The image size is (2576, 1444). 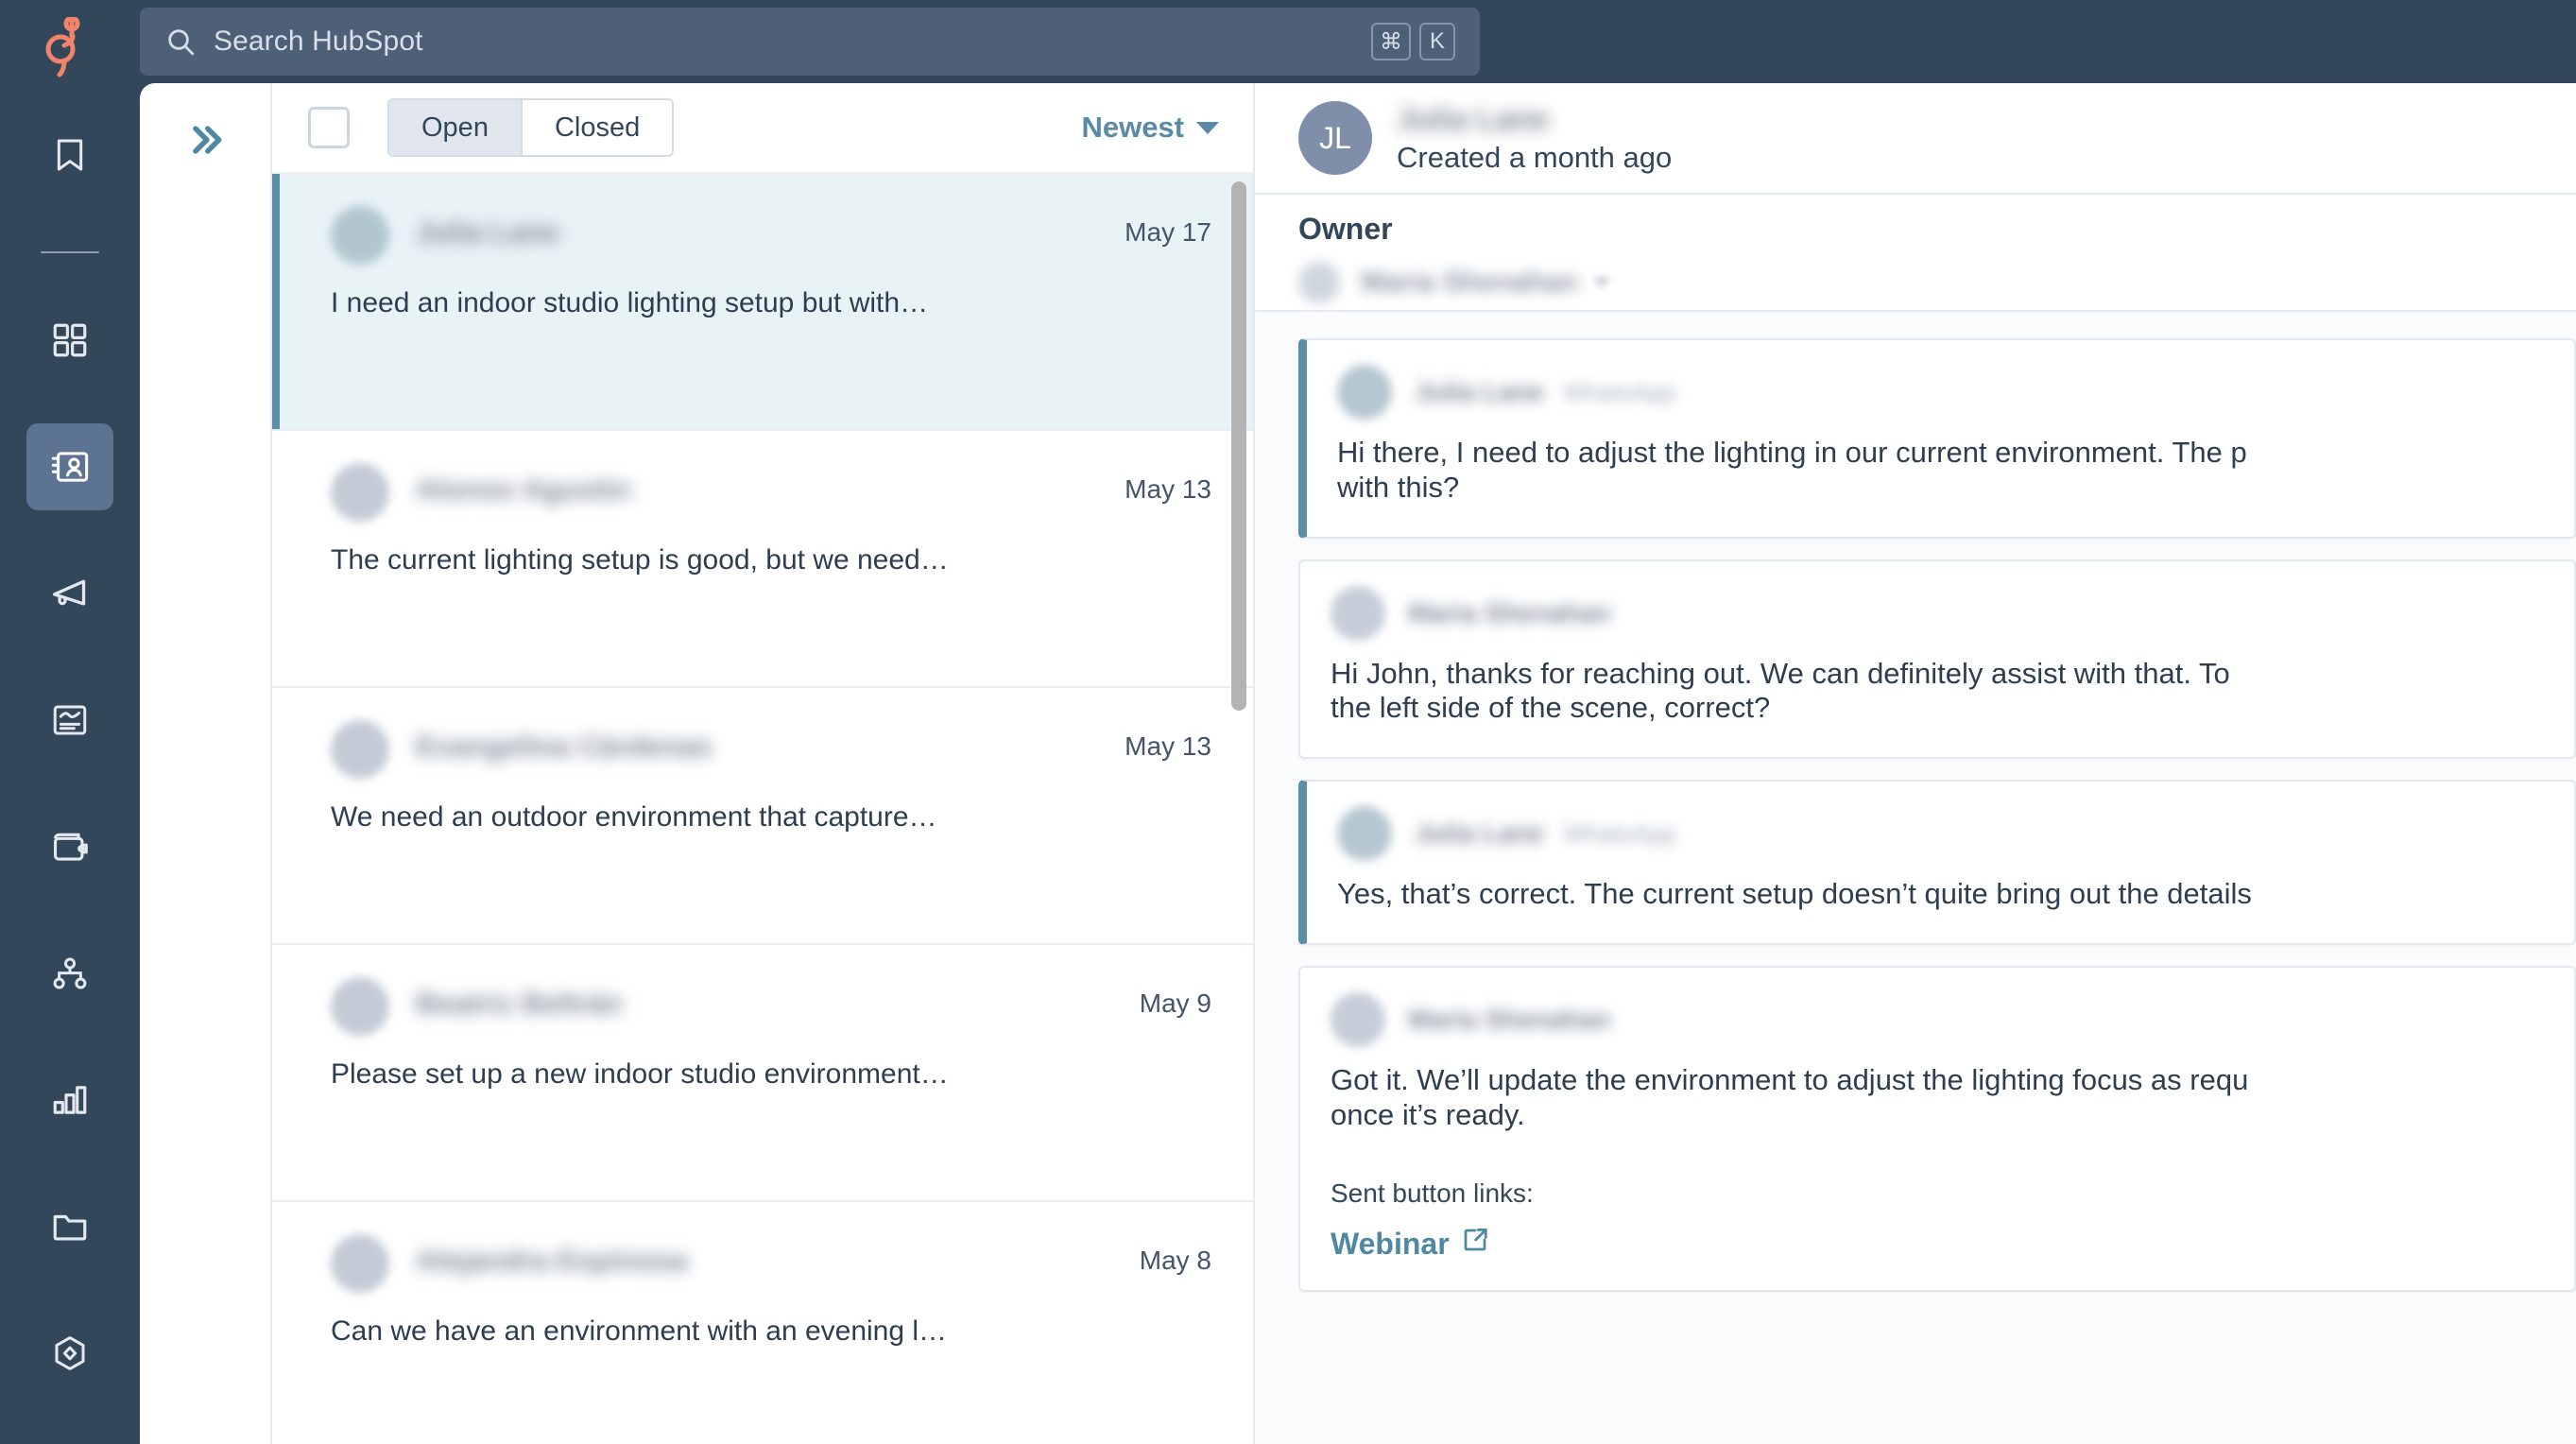 What do you see at coordinates (69, 847) in the screenshot?
I see `sidebar-item-commerce` at bounding box center [69, 847].